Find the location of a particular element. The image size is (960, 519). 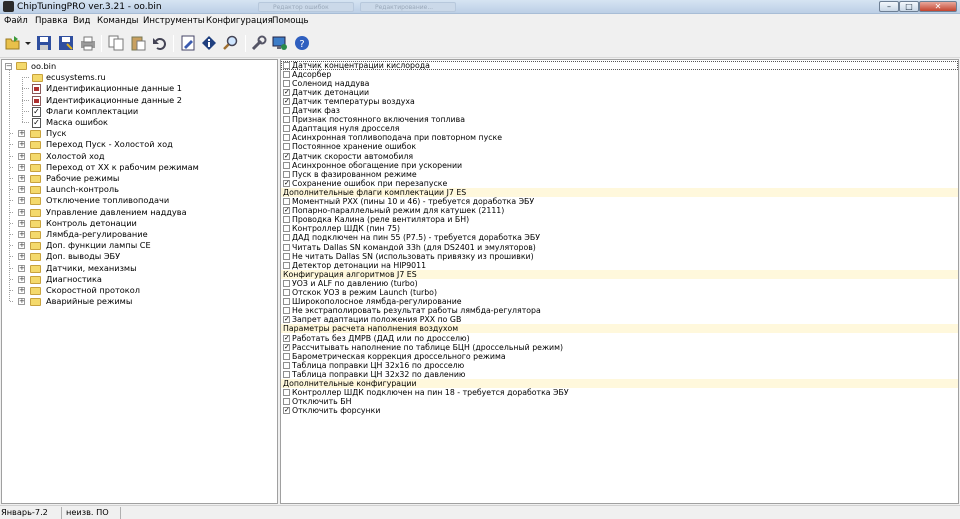

flag-row: УОЗ и ALF по давлению (turbo) is located at coordinates (619, 283).